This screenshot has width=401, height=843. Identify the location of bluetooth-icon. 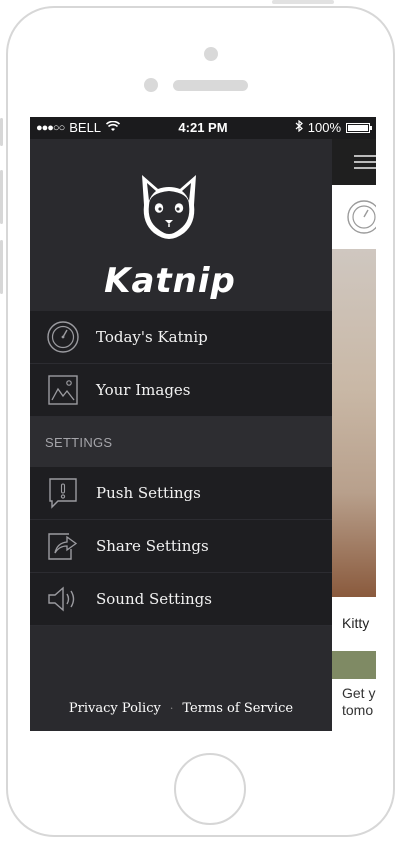
(299, 127).